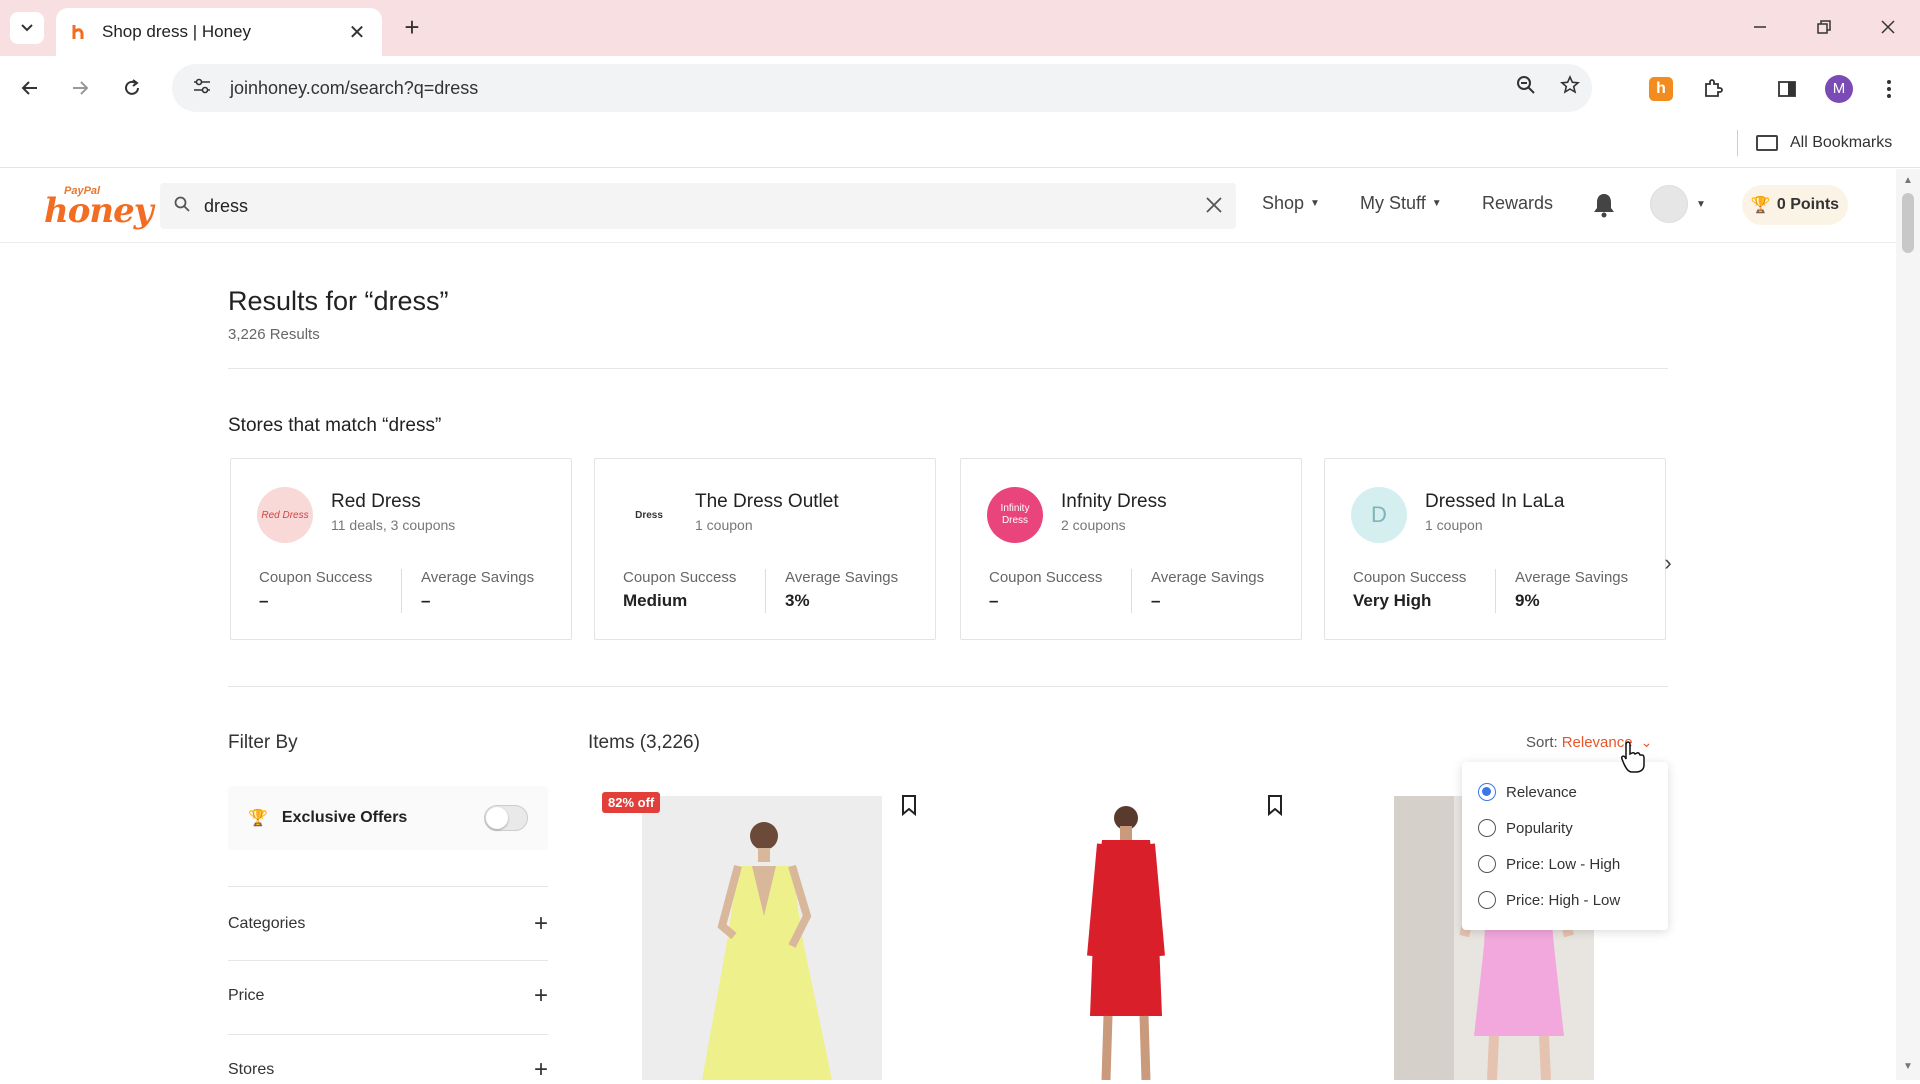  What do you see at coordinates (1525, 828) in the screenshot?
I see `sort-option-popularity: Popularity` at bounding box center [1525, 828].